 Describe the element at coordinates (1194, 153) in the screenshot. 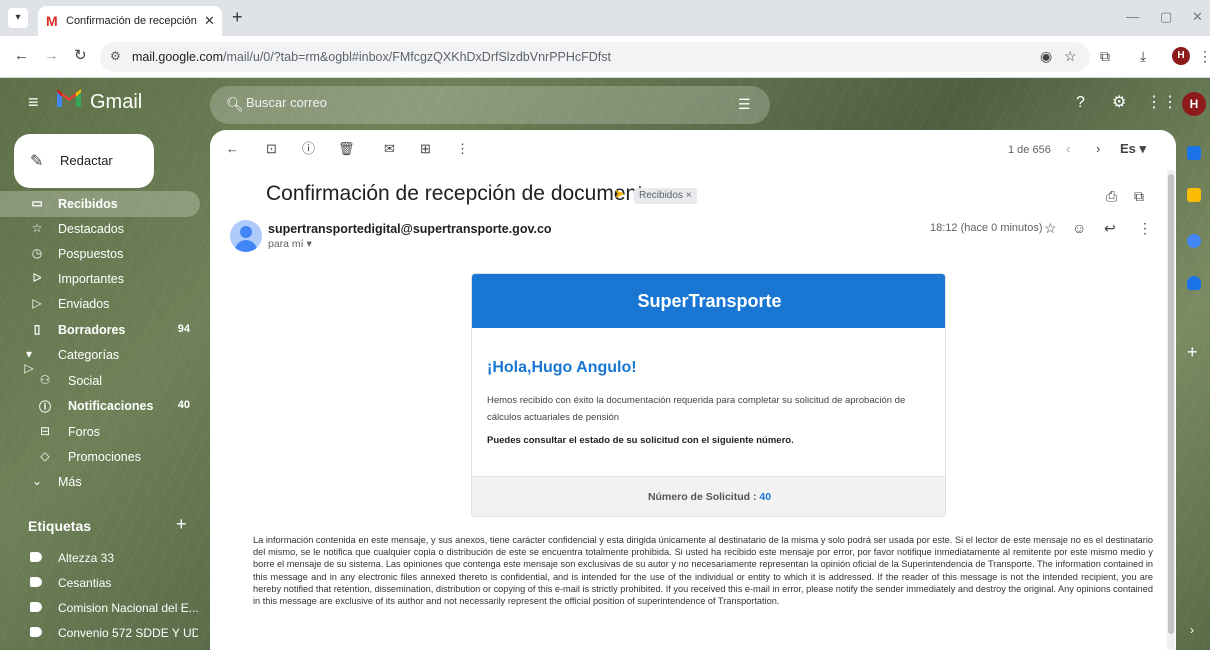

I see `calendar-icon` at that location.